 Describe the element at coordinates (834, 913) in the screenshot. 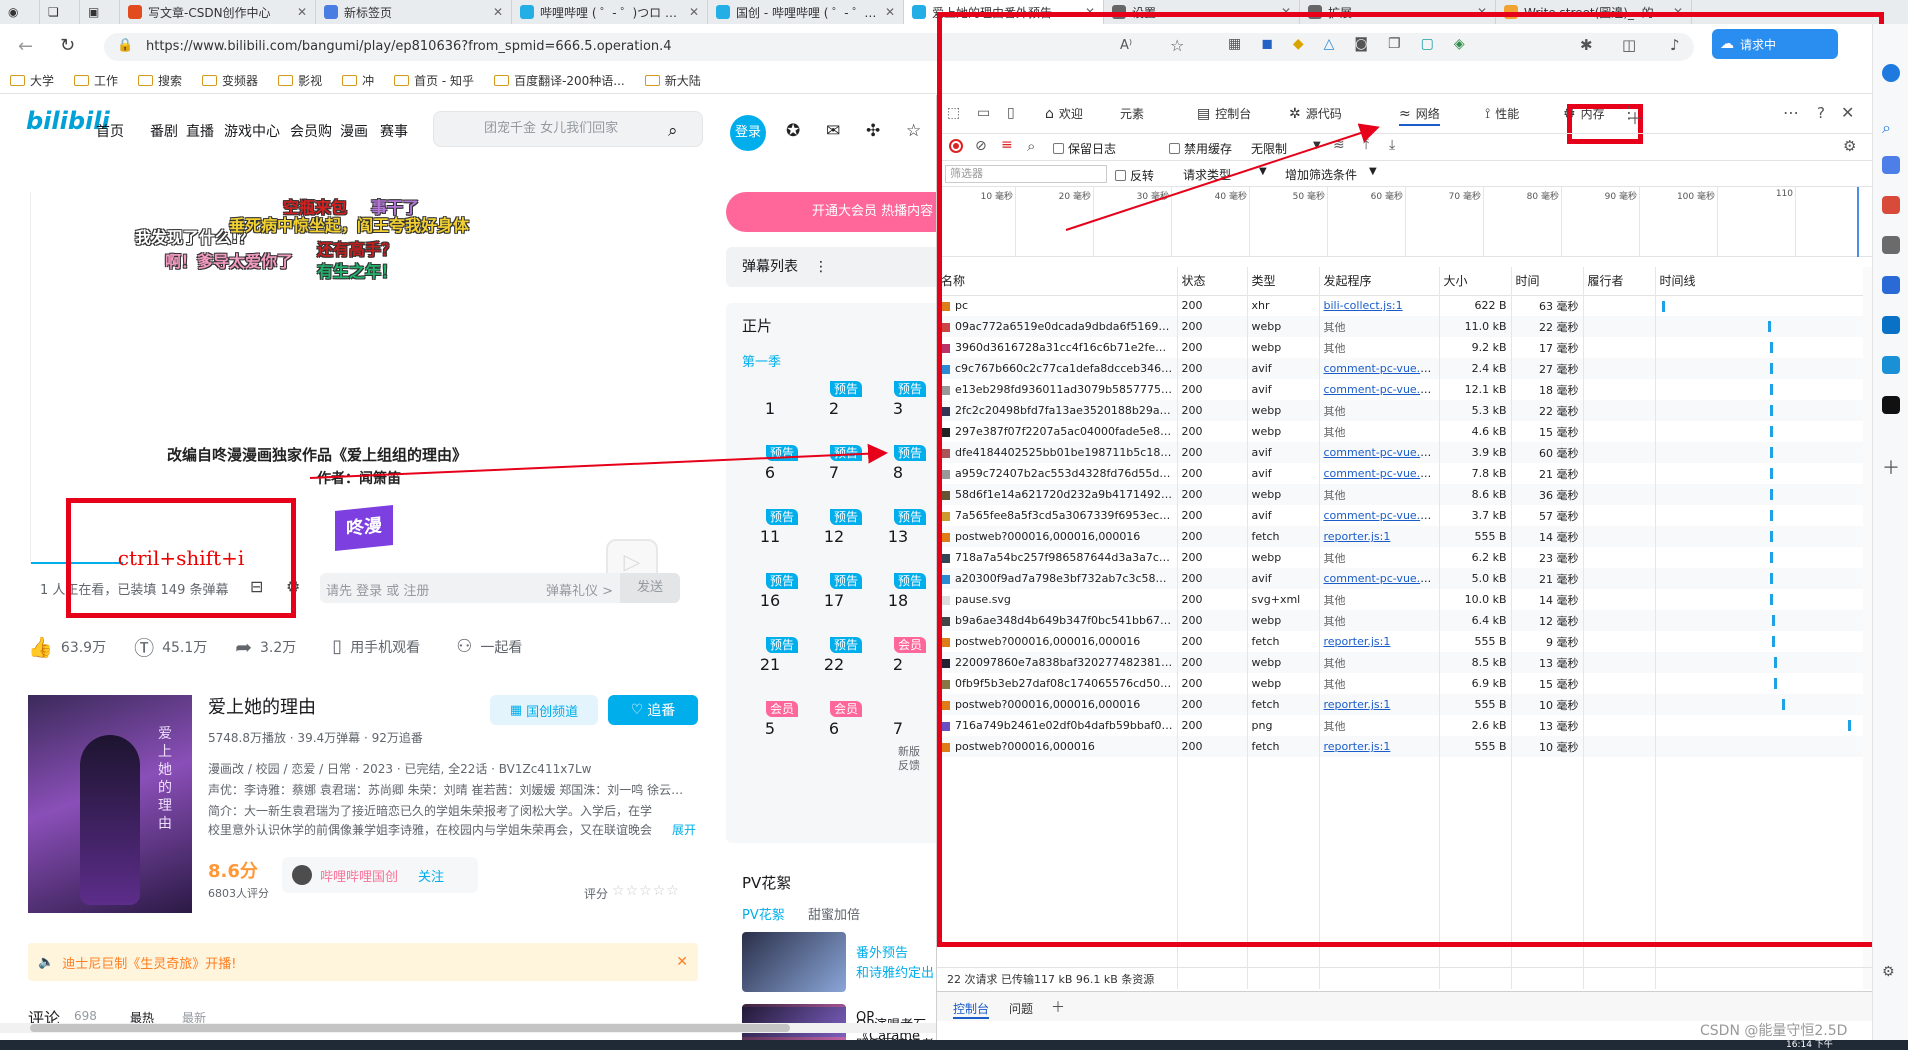

I see `pv-tab-sweet: 甜蜜加倍` at that location.